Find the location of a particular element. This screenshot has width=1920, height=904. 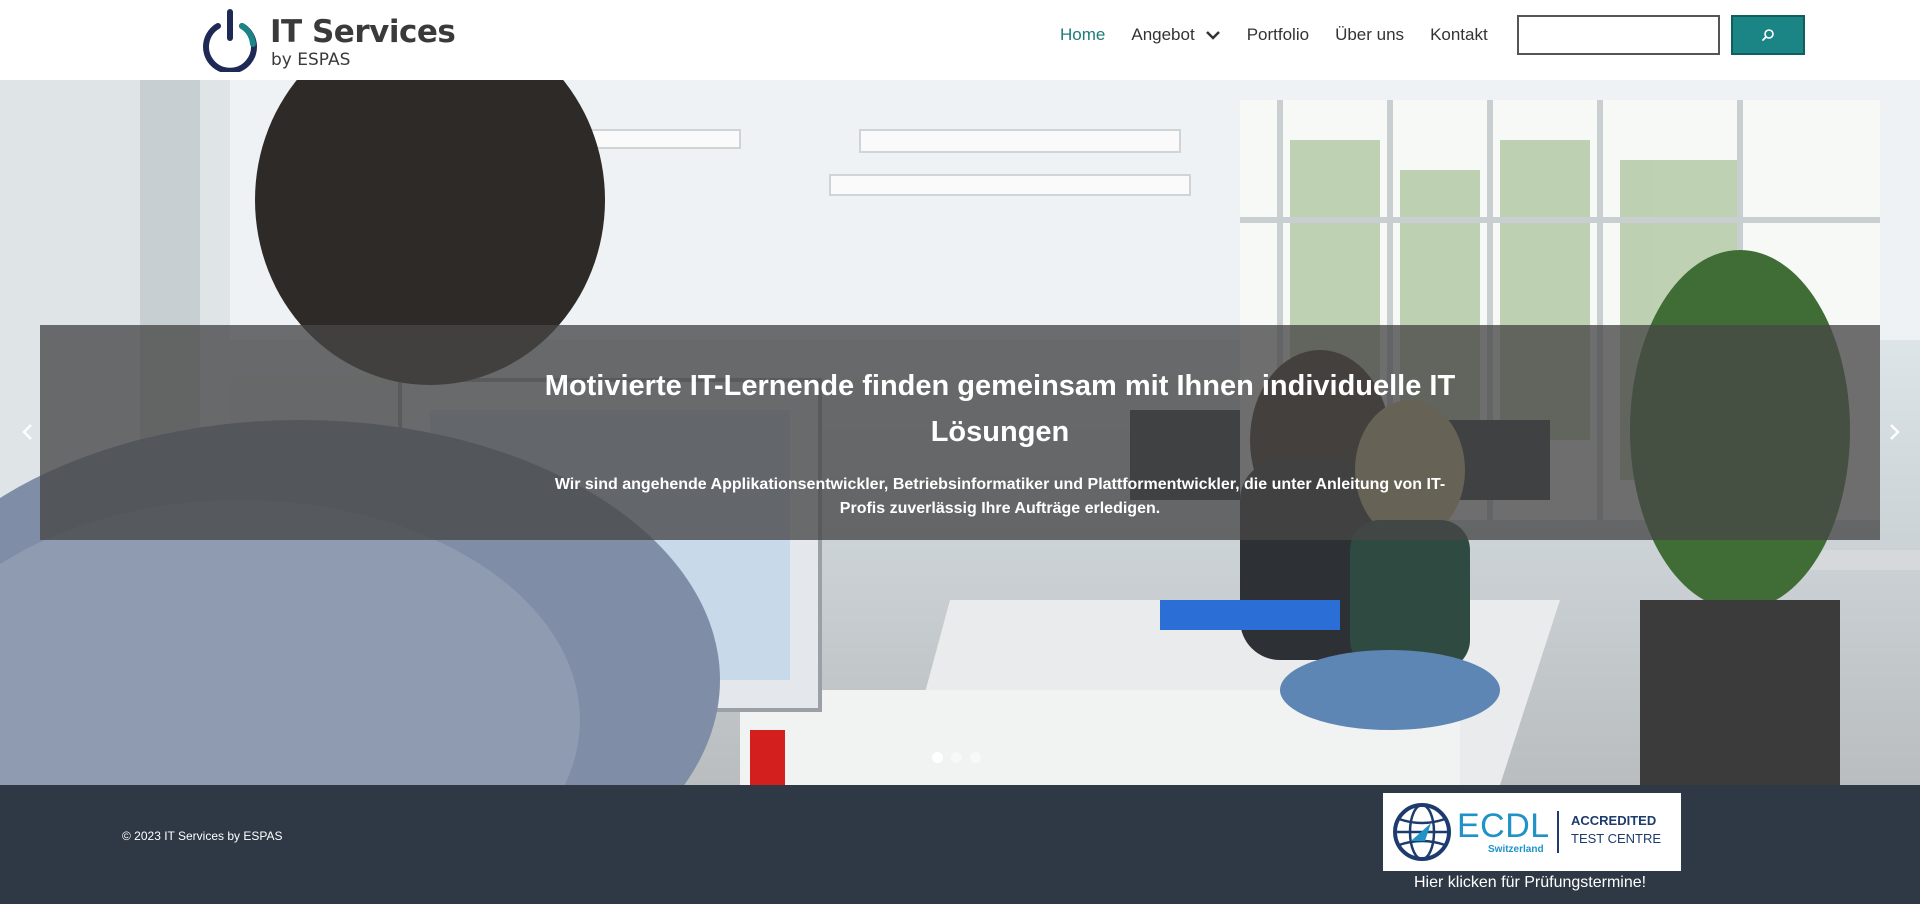

ecdl-badge: ECDL Switzerland ACCREDITED TEST CENTRE is located at coordinates (1532, 832).